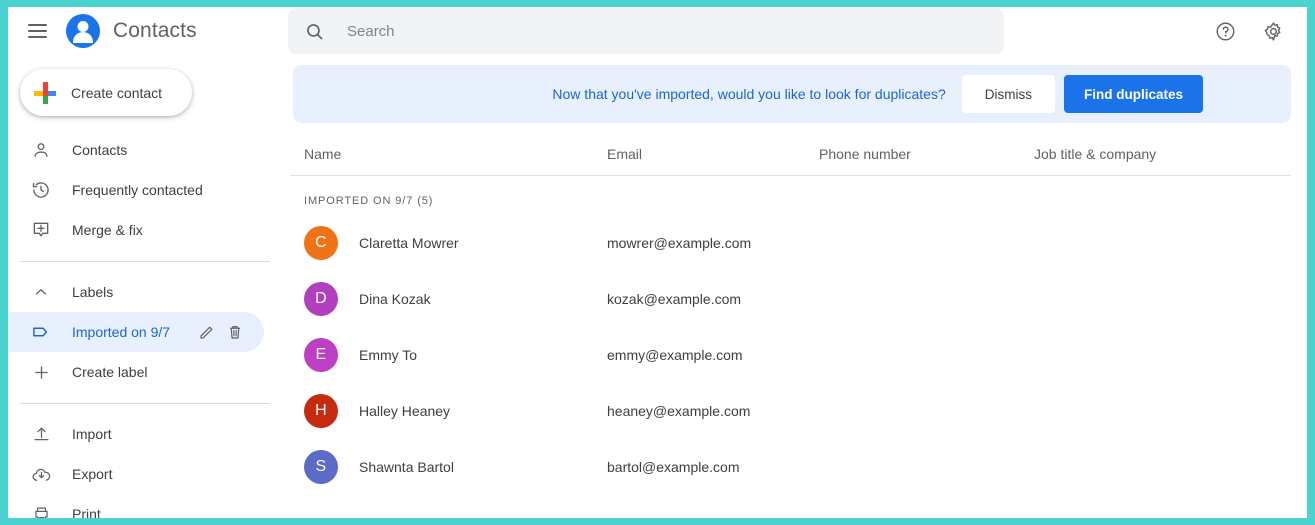 Image resolution: width=1315 pixels, height=525 pixels. I want to click on cloud-download-icon, so click(41, 474).